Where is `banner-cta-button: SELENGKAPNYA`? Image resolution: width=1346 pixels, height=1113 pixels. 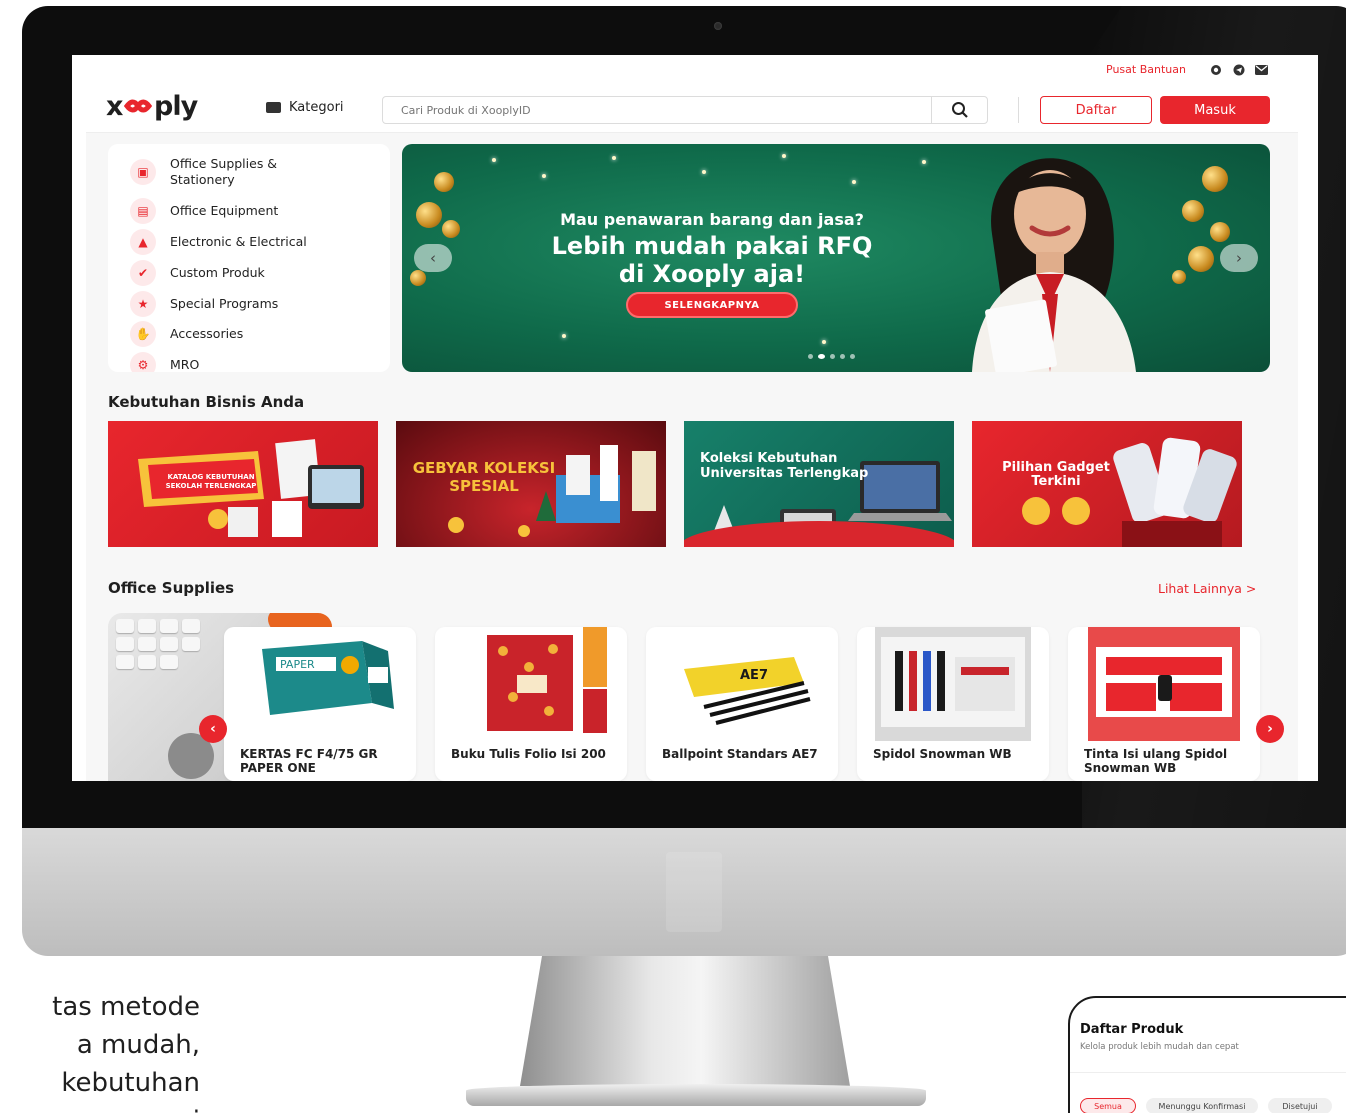
banner-cta-button: SELENGKAPNYA is located at coordinates (712, 305).